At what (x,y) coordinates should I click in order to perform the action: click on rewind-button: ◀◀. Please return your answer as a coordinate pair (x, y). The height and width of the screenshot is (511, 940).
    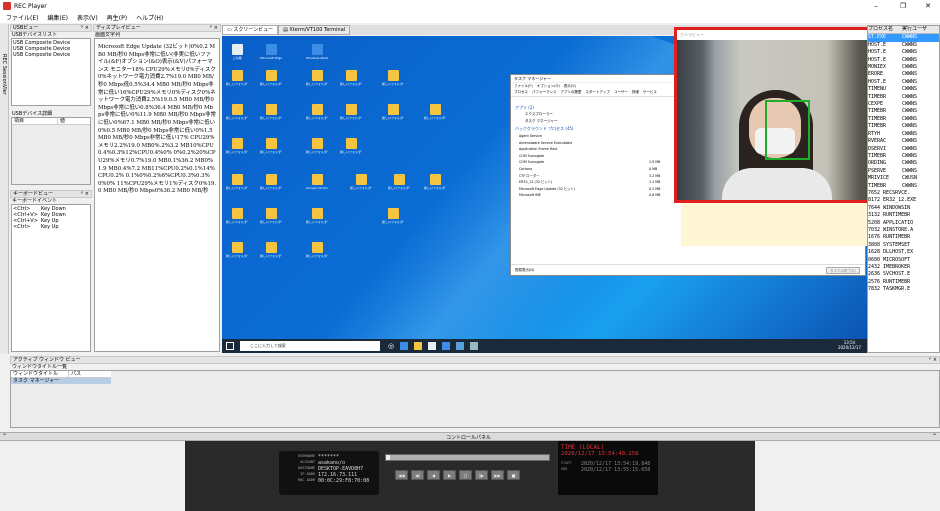
    Looking at the image, I should click on (401, 475).